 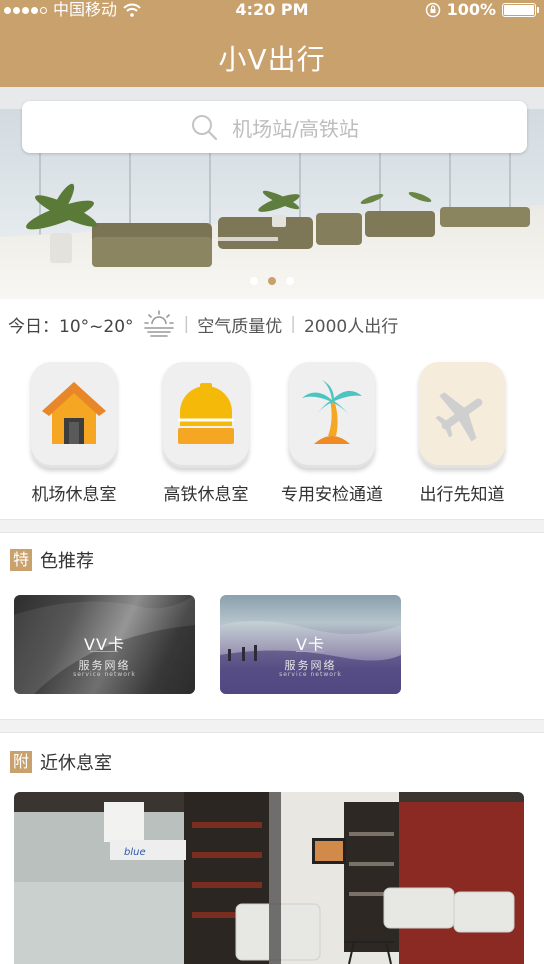 I want to click on search-icon, so click(x=205, y=128).